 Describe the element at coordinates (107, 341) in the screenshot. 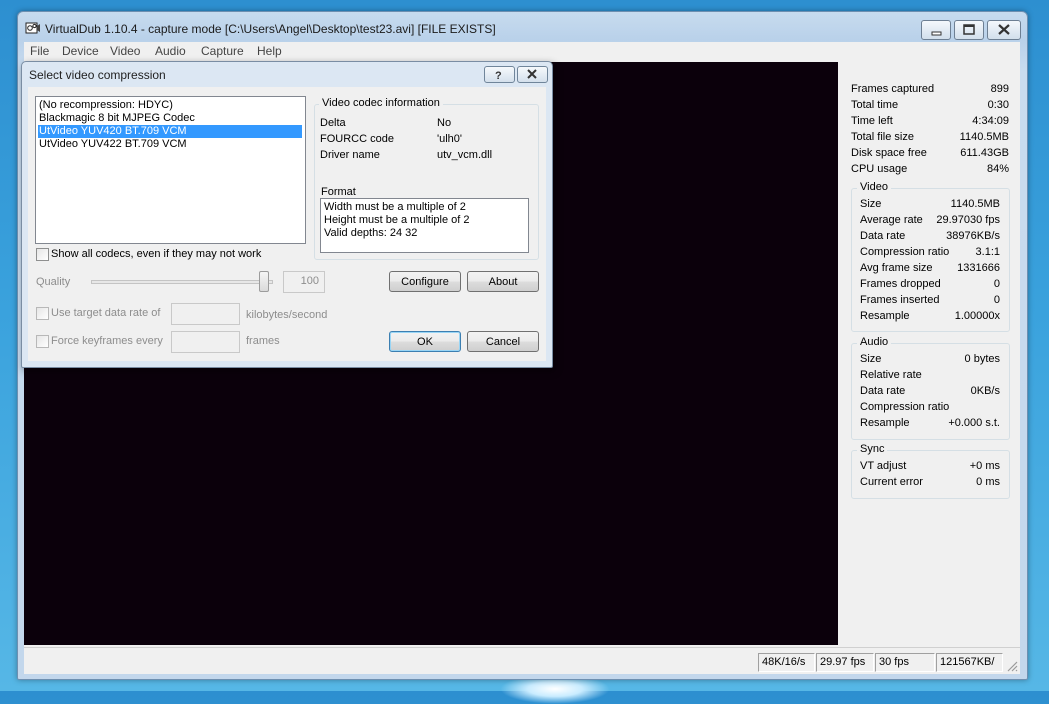

I see `force-keyframes-label: Force keyframes every` at that location.